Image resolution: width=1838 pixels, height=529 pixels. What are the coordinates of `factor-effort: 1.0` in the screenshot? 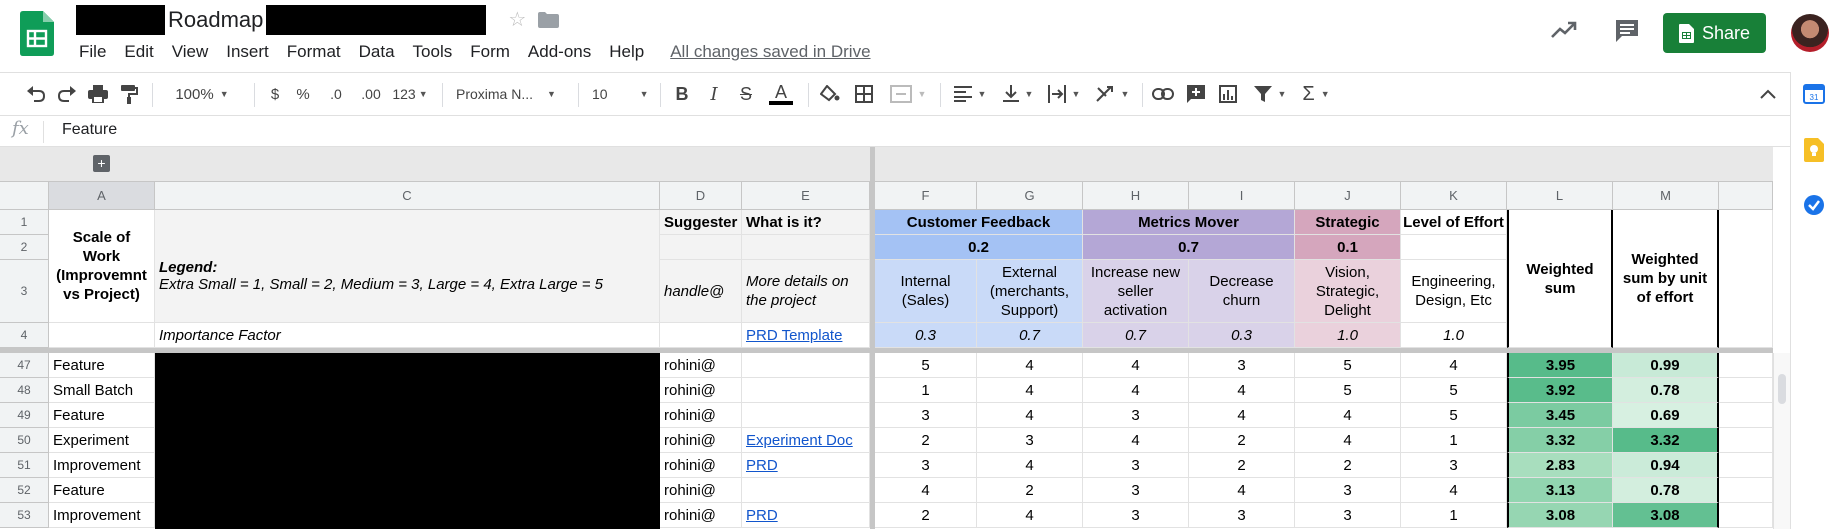 It's located at (1454, 335).